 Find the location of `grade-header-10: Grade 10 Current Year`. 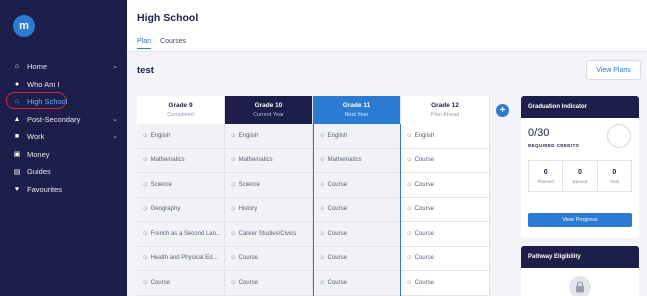

grade-header-10: Grade 10 Current Year is located at coordinates (269, 110).